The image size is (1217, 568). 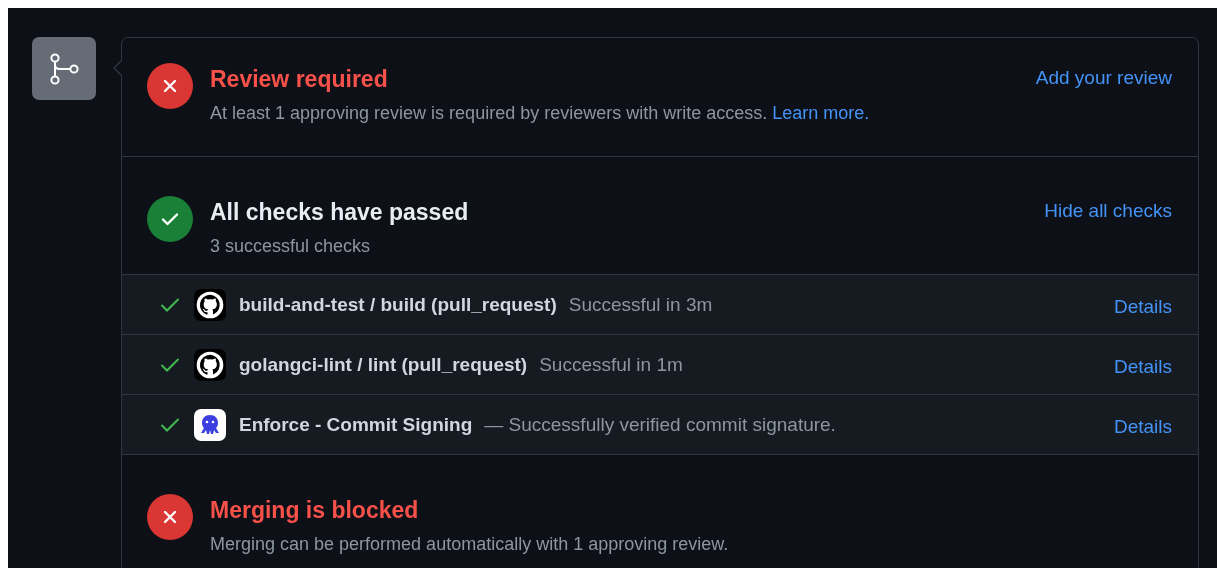 I want to click on section-description: Merging can be performed automatically with 1 approving review., so click(x=470, y=544).